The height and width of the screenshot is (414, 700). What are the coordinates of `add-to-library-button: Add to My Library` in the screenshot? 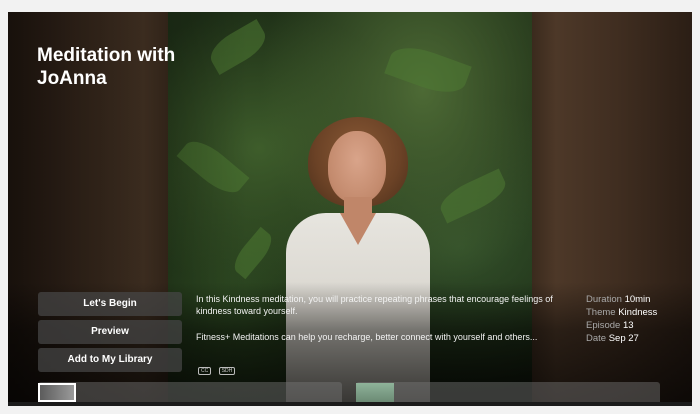 It's located at (110, 360).